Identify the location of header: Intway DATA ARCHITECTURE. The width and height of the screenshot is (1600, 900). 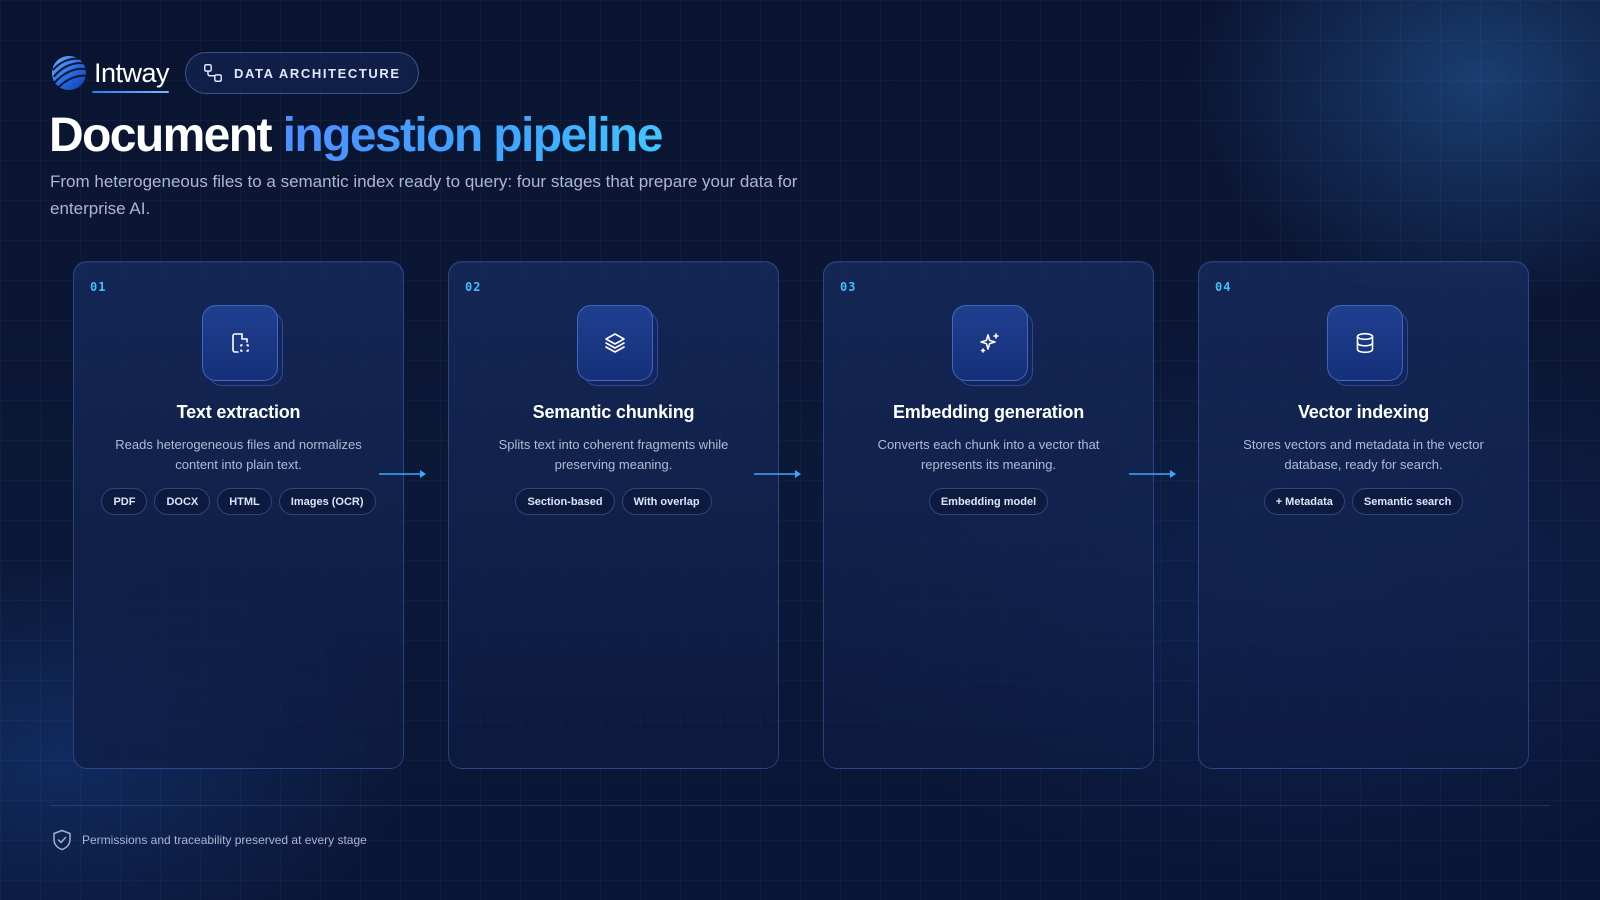
(234, 73).